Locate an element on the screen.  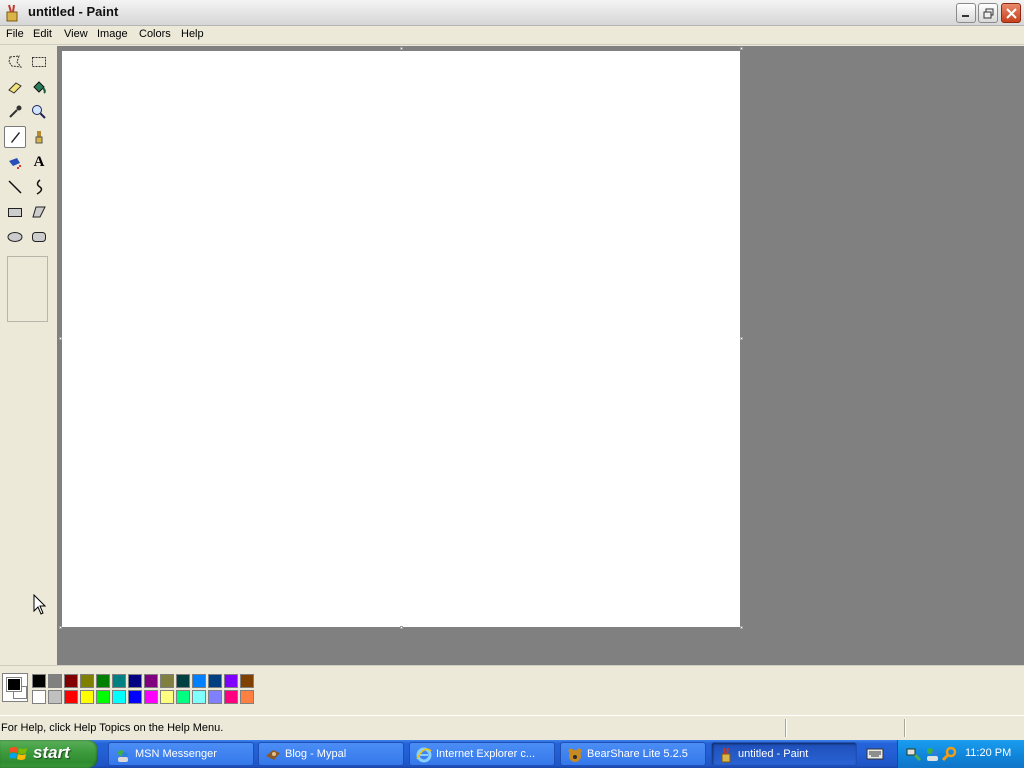
pencil-tool is located at coordinates (15, 137).